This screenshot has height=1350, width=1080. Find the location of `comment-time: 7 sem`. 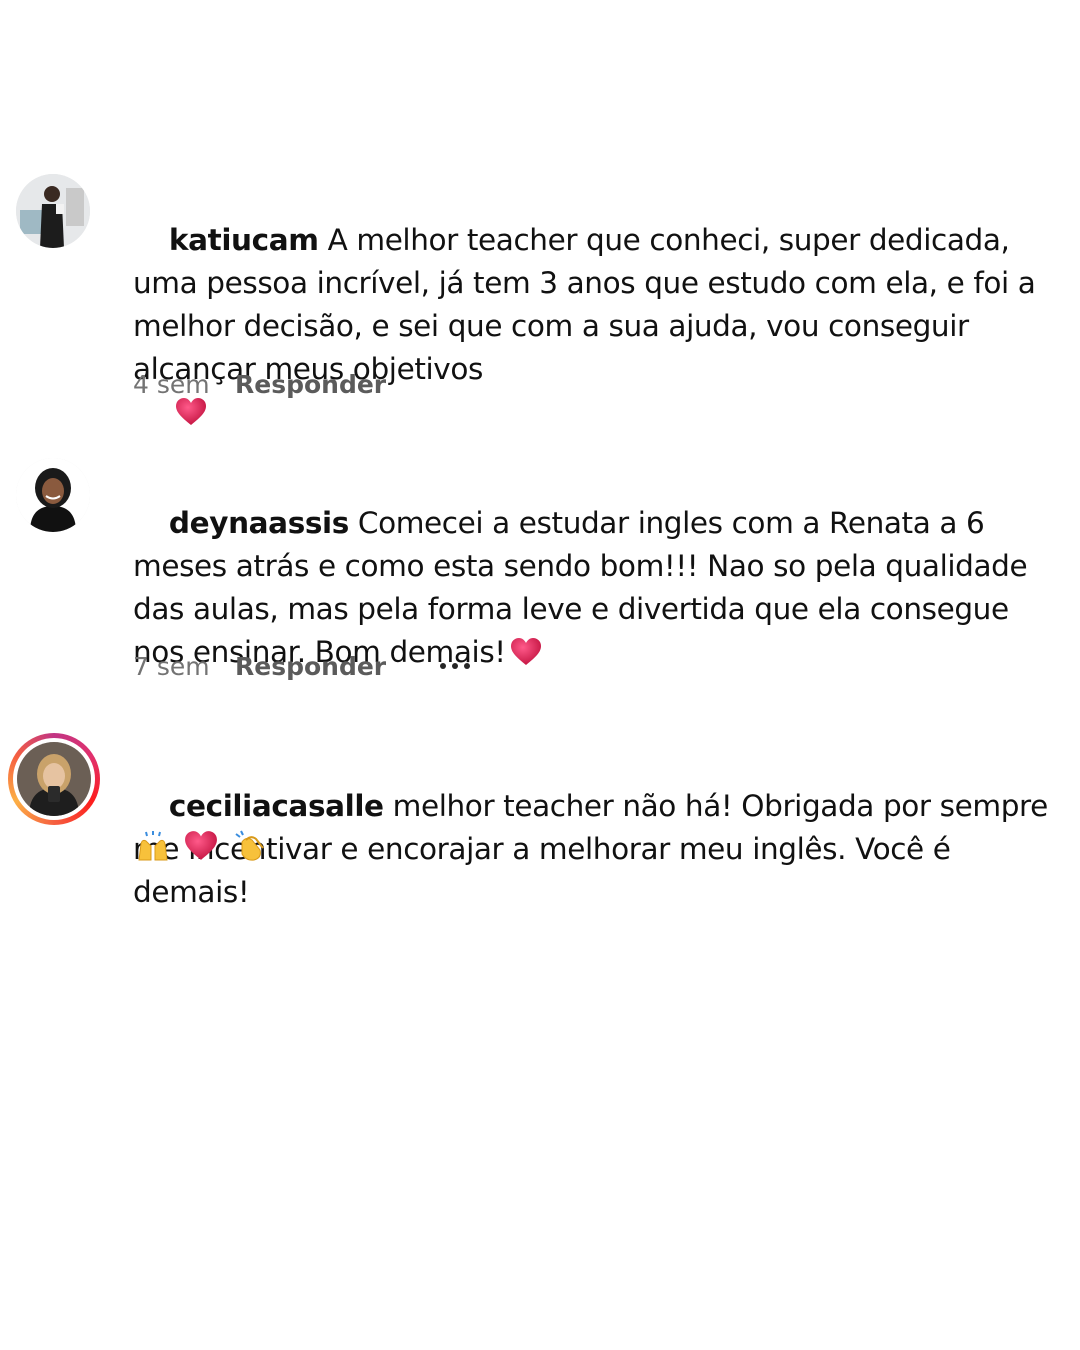

comment-time: 7 sem is located at coordinates (171, 666).